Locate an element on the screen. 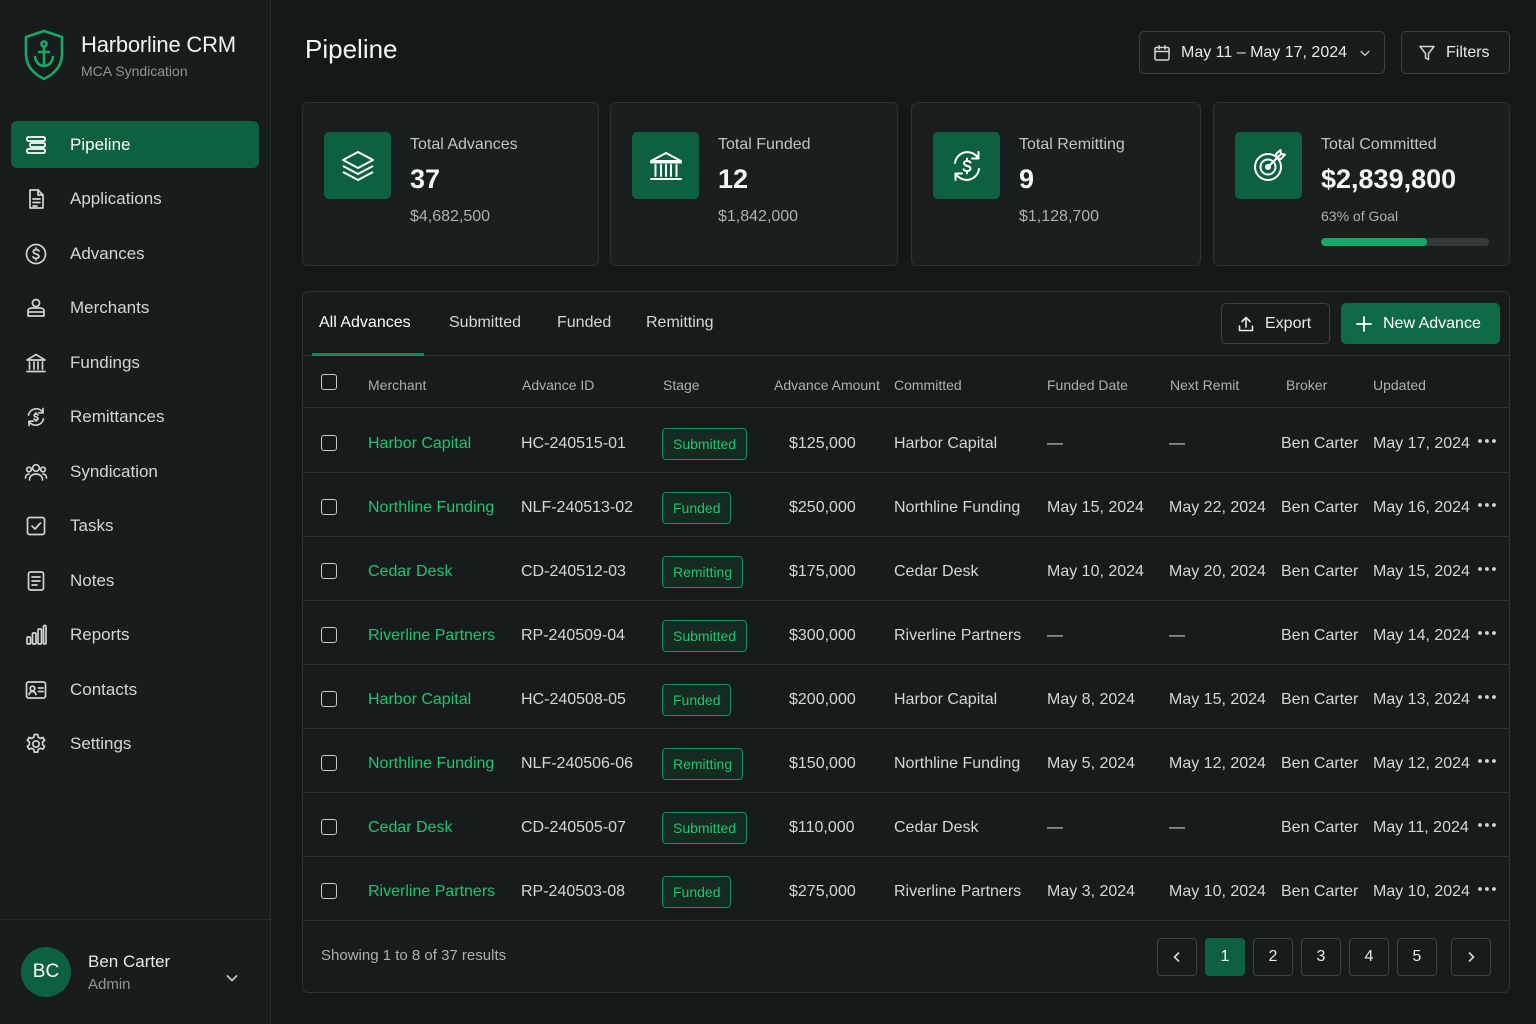 This screenshot has width=1536, height=1024. column-header-merchant: Merchant is located at coordinates (397, 385).